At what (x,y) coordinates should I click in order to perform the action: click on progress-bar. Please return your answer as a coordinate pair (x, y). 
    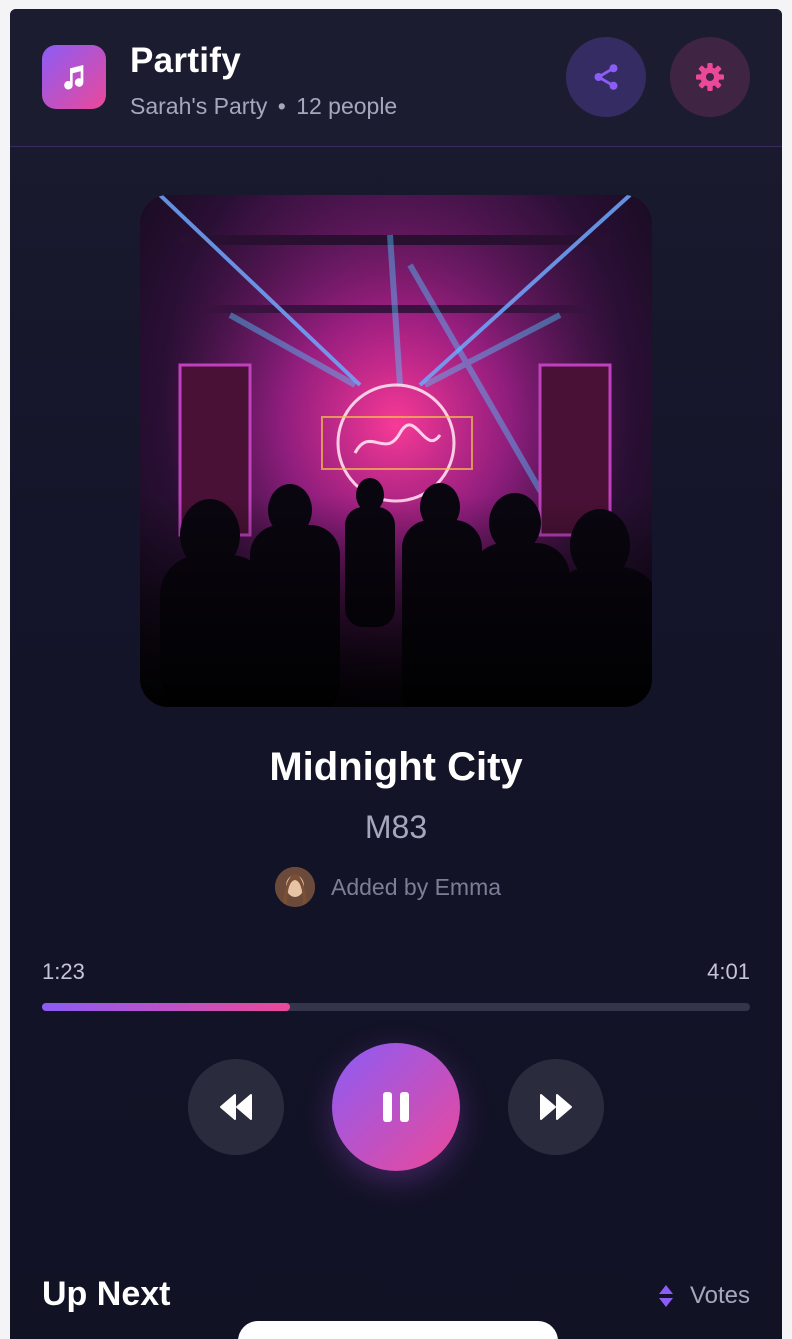
    Looking at the image, I should click on (396, 1007).